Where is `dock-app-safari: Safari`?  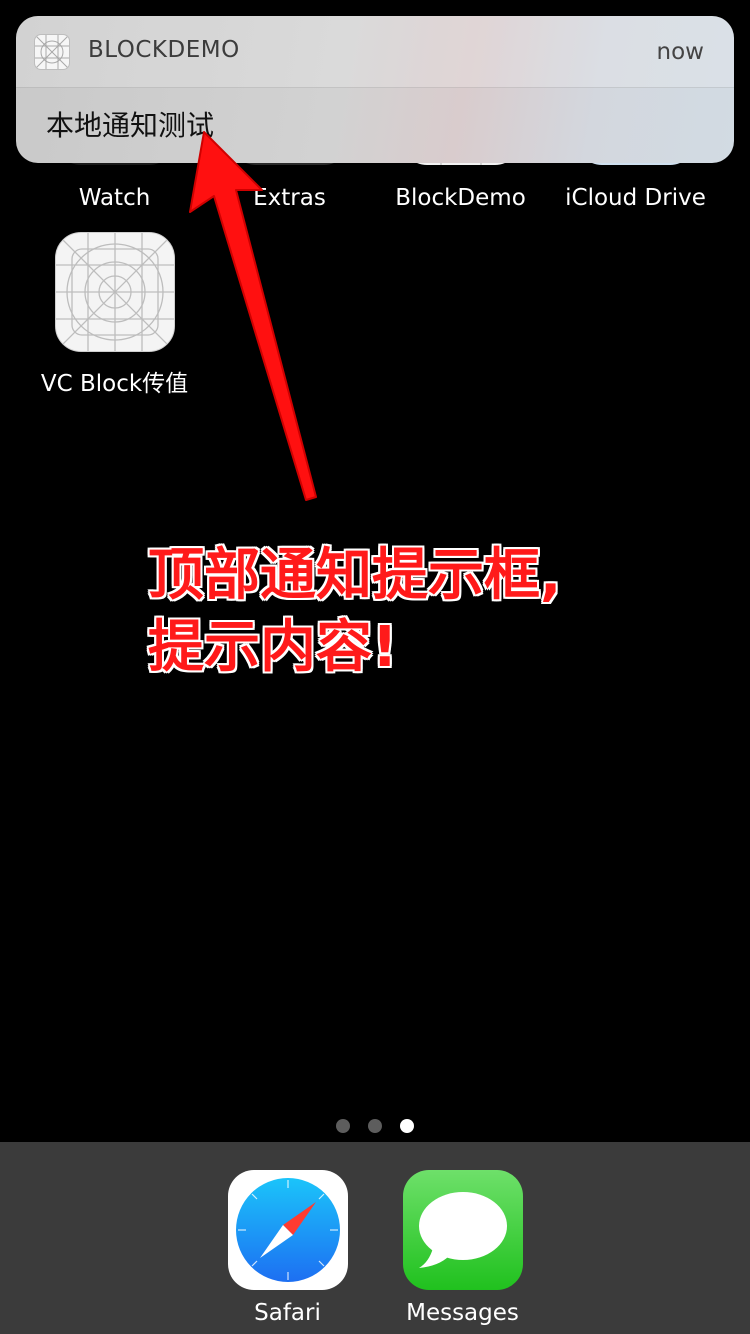 dock-app-safari: Safari is located at coordinates (287, 1248).